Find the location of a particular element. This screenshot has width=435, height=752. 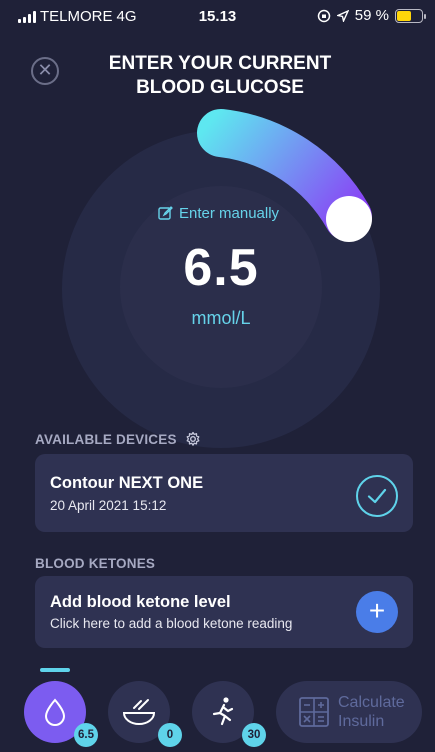

title-line-1: ENTER YOUR CURRENT is located at coordinates (220, 63).